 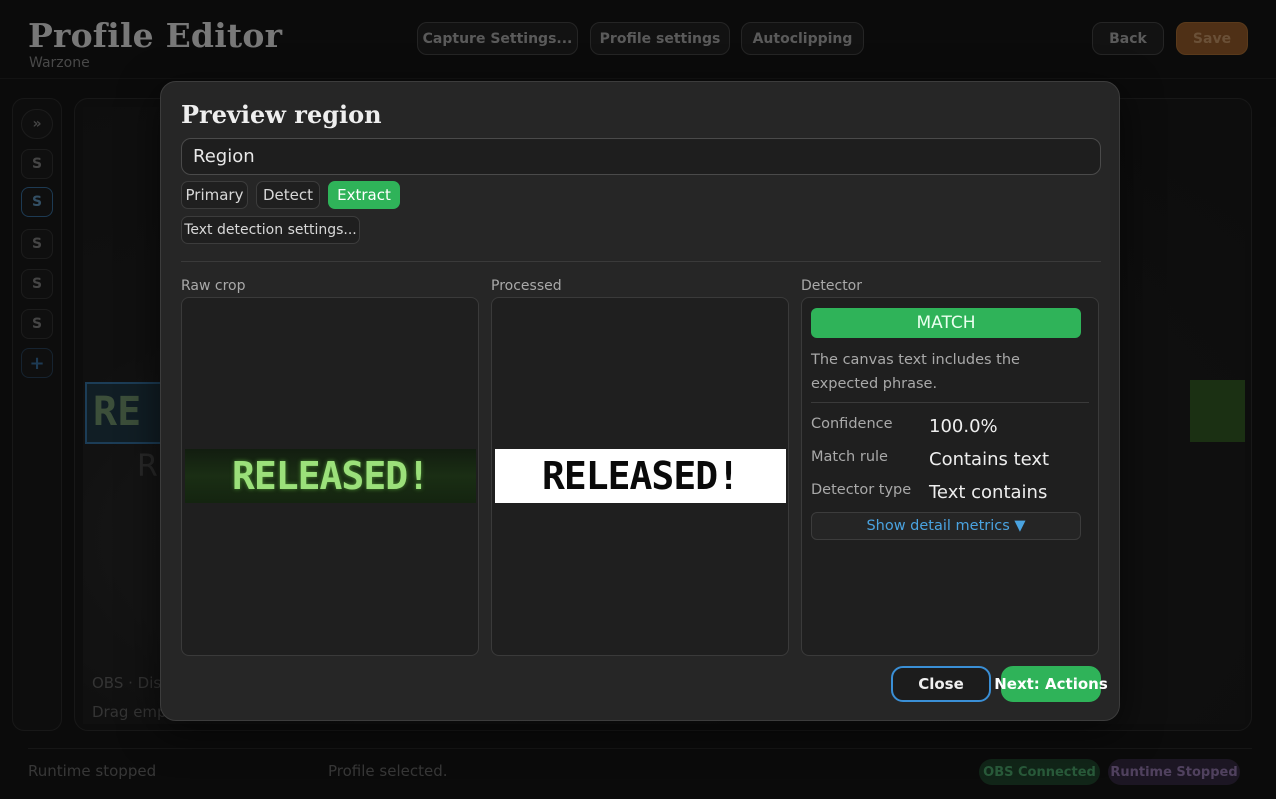 What do you see at coordinates (941, 684) in the screenshot?
I see `close-button: Close` at bounding box center [941, 684].